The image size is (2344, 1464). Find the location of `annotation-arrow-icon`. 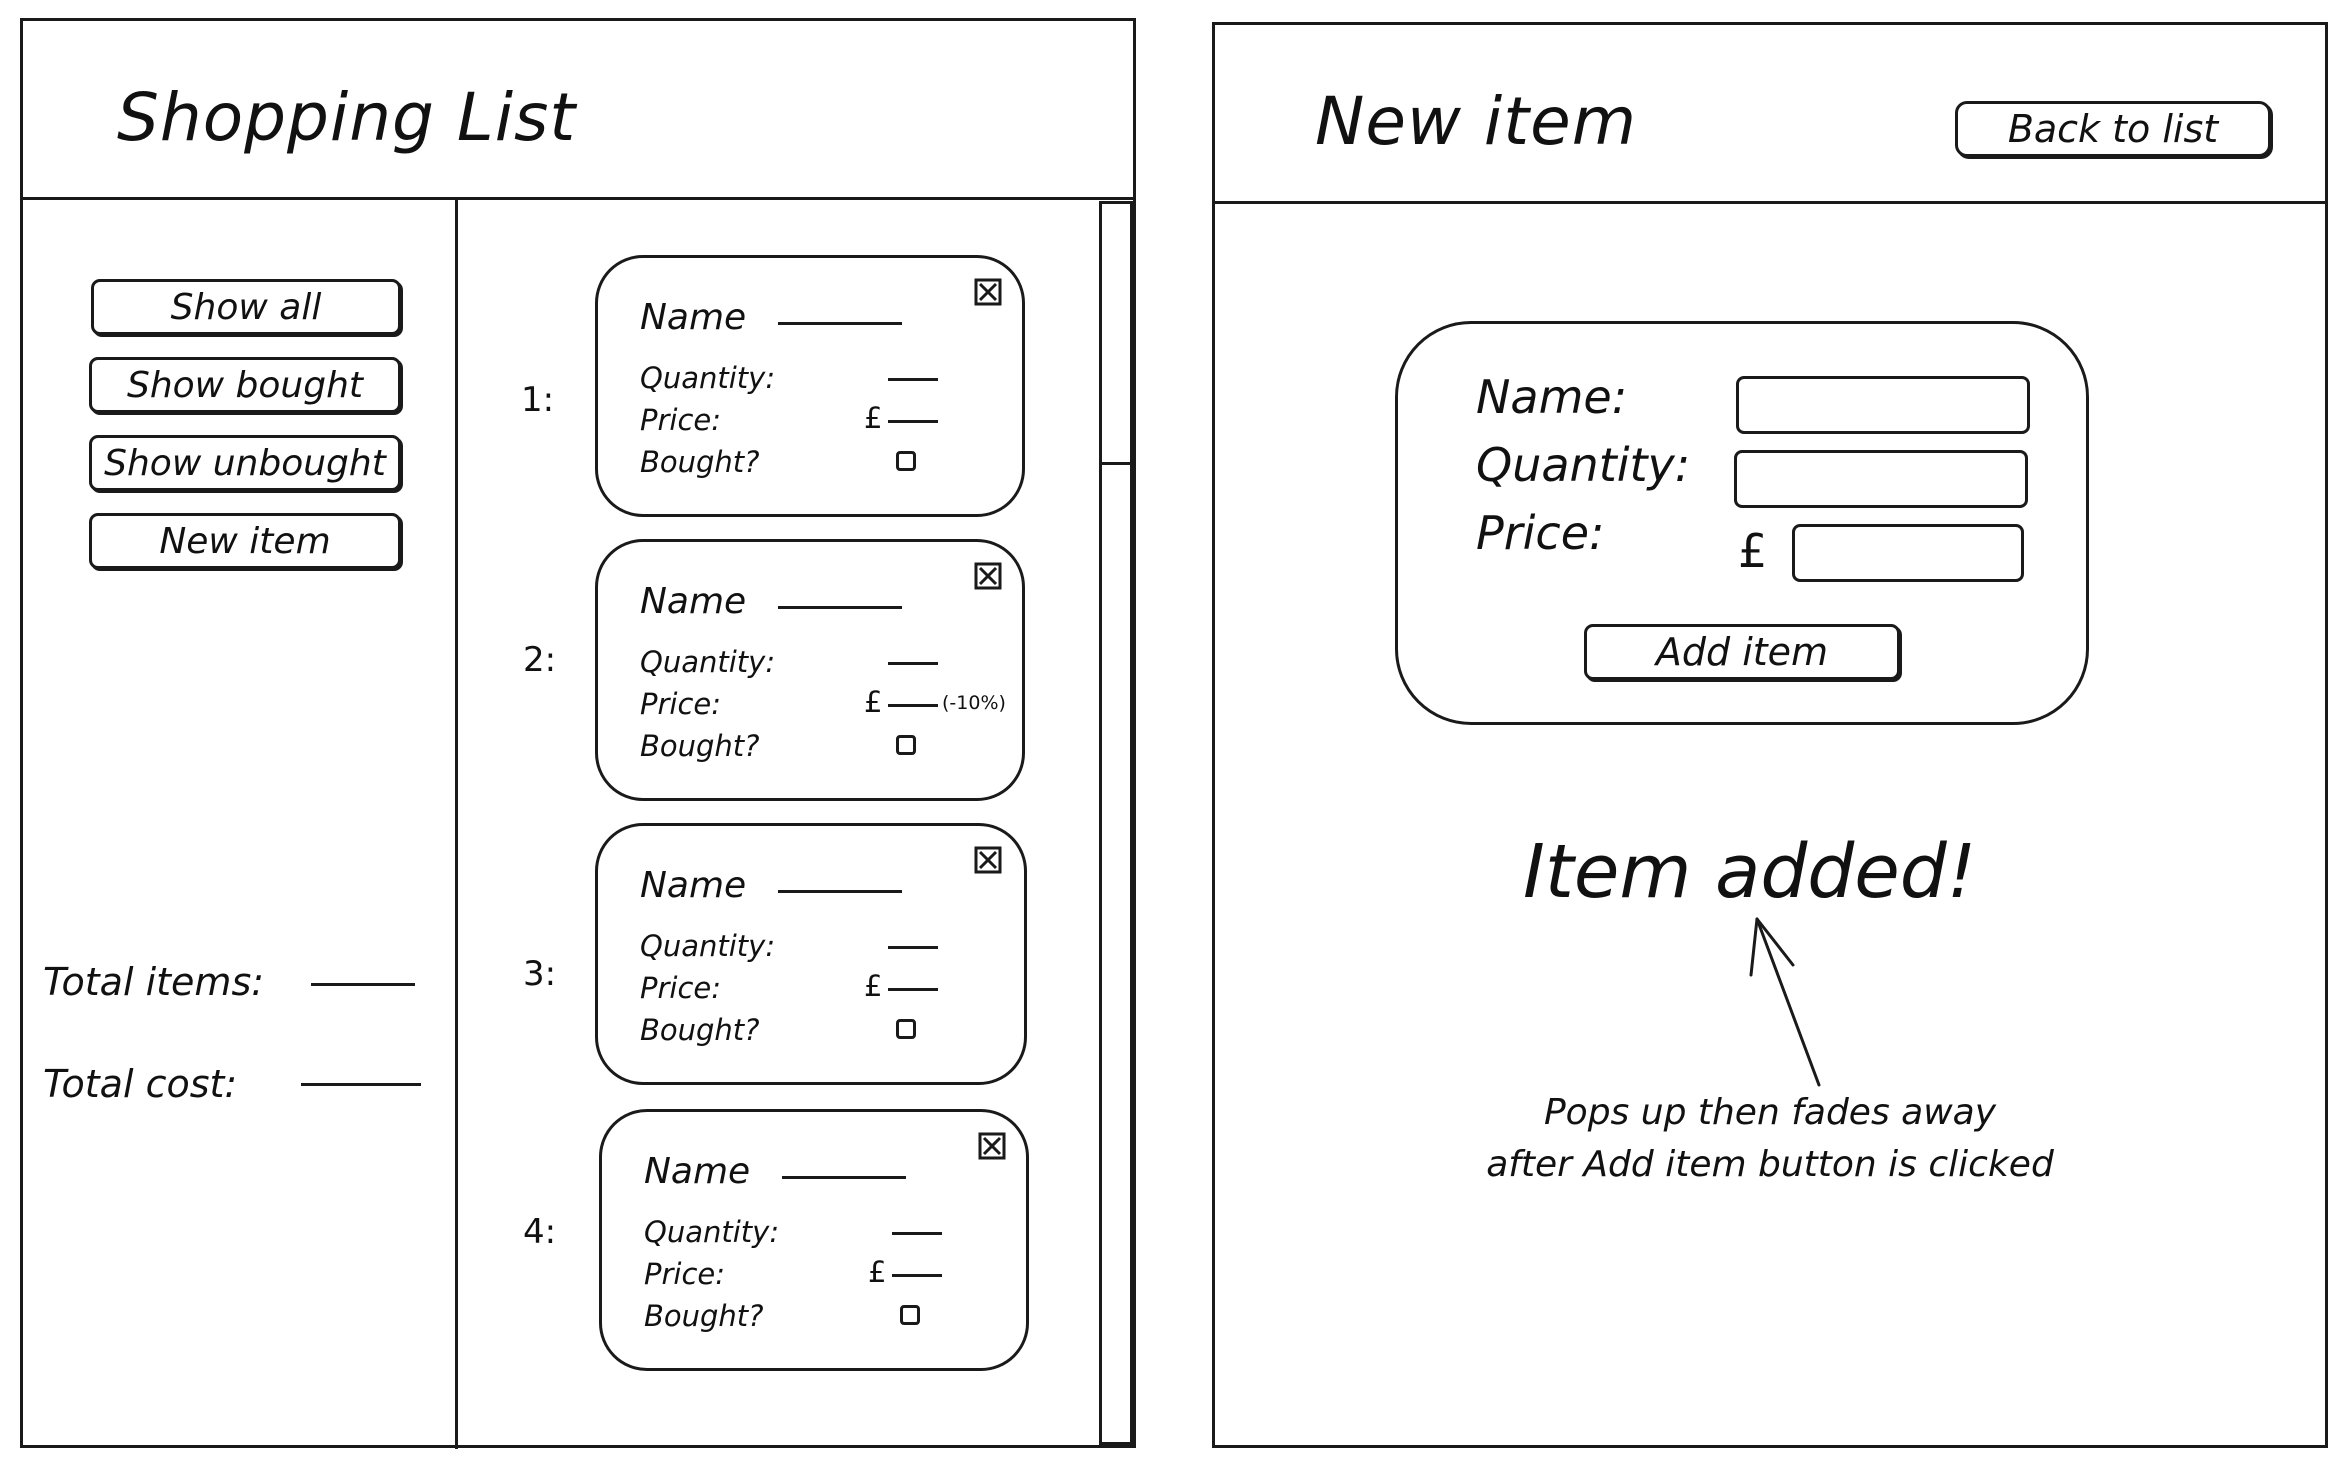

annotation-arrow-icon is located at coordinates (1785, 1002).